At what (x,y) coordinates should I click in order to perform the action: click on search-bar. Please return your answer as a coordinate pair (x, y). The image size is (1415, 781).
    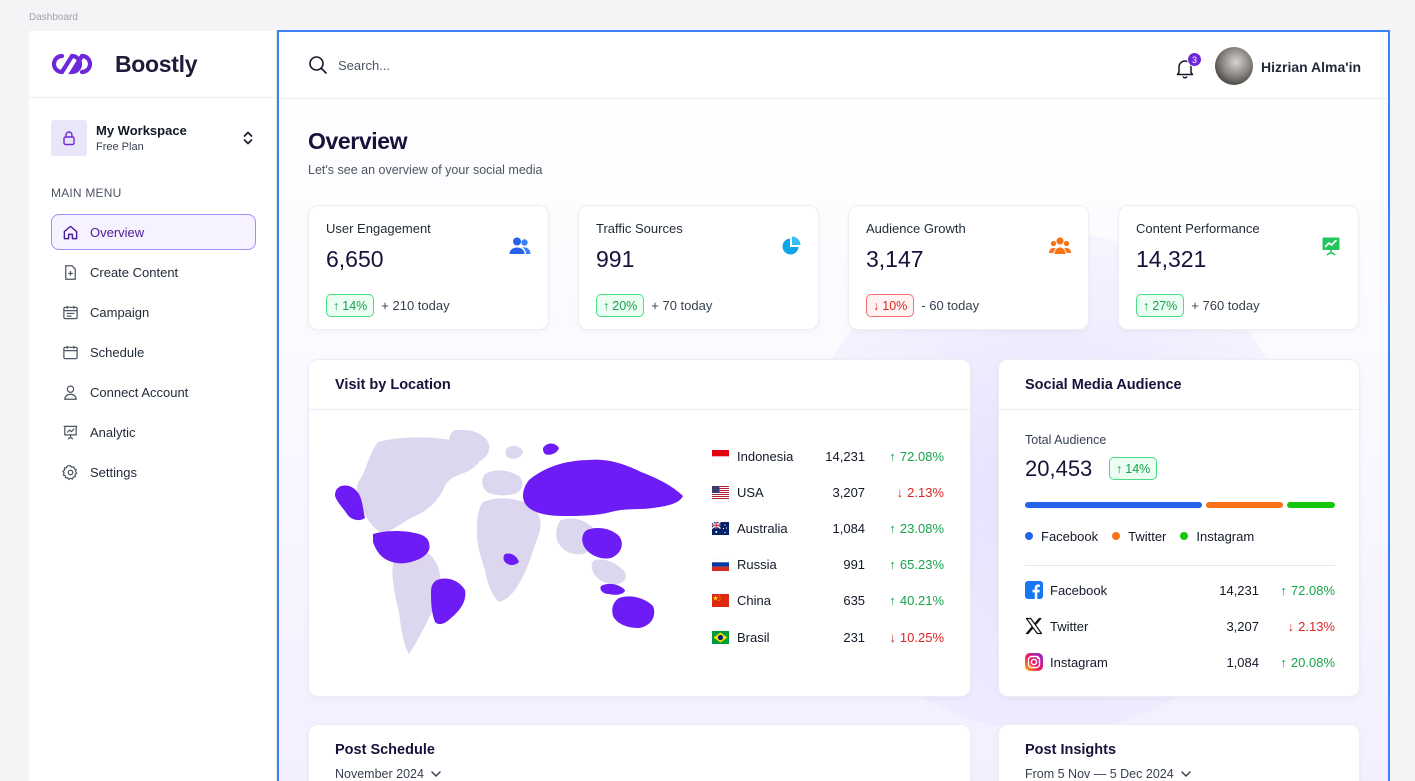
    Looking at the image, I should click on (433, 65).